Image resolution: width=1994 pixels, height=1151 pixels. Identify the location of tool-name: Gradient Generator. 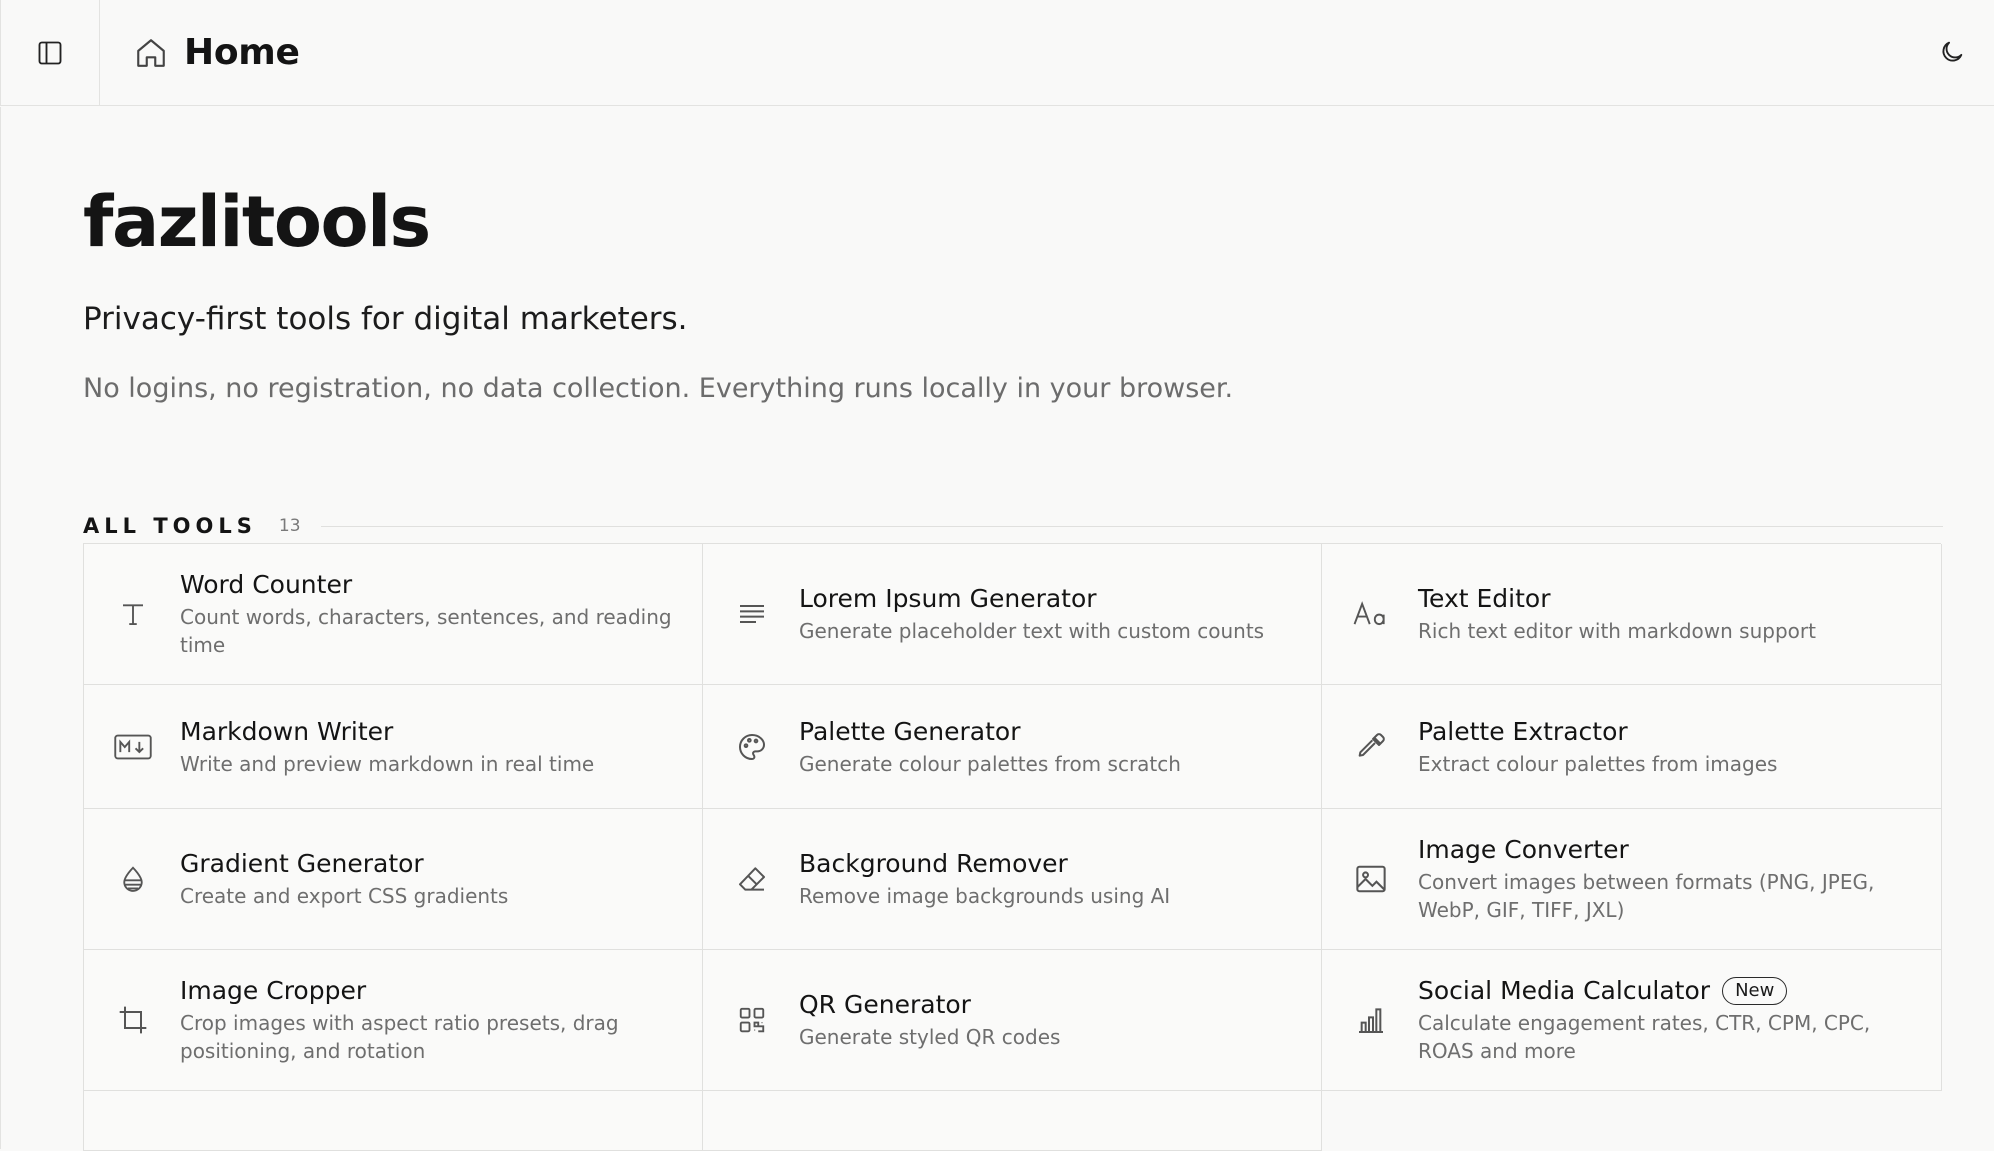
(302, 863).